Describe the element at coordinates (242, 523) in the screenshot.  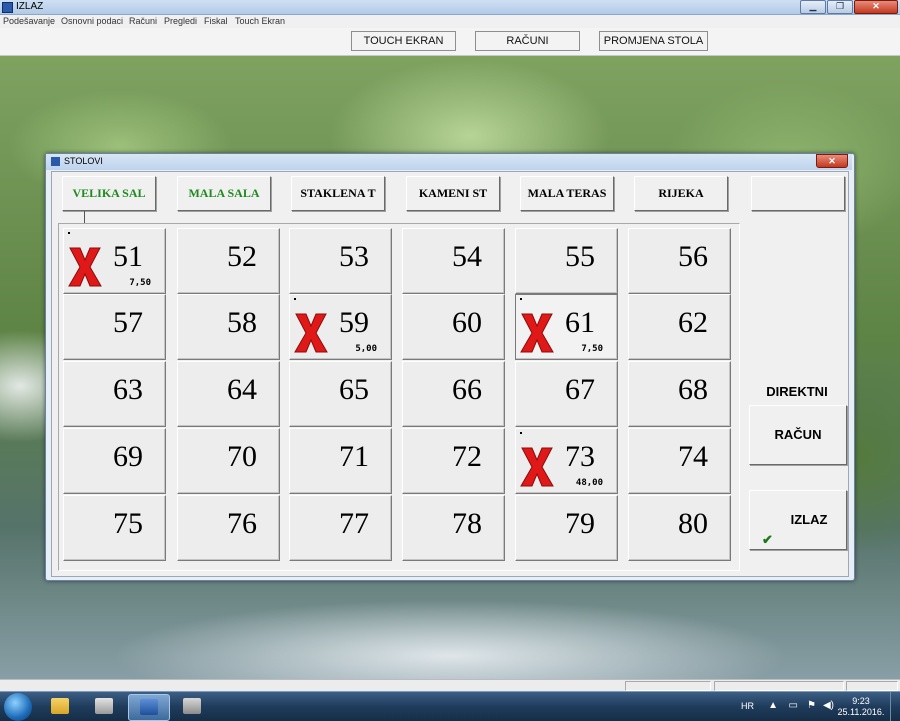
I see `table-number: 76` at that location.